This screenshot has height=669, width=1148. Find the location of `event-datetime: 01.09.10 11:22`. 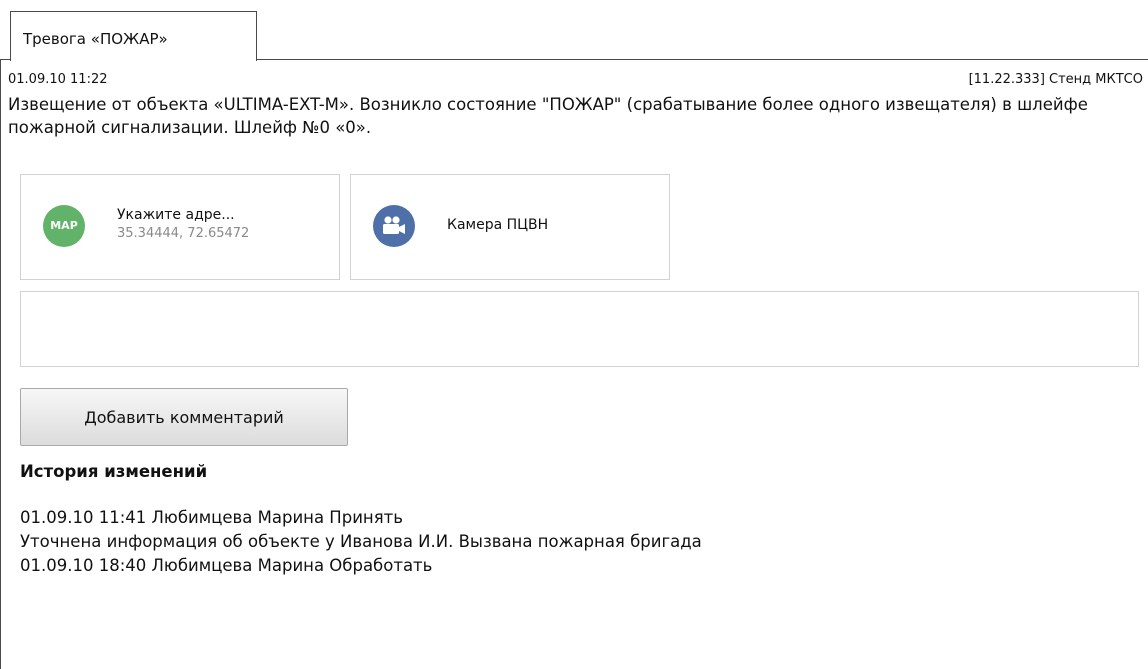

event-datetime: 01.09.10 11:22 is located at coordinates (58, 79).